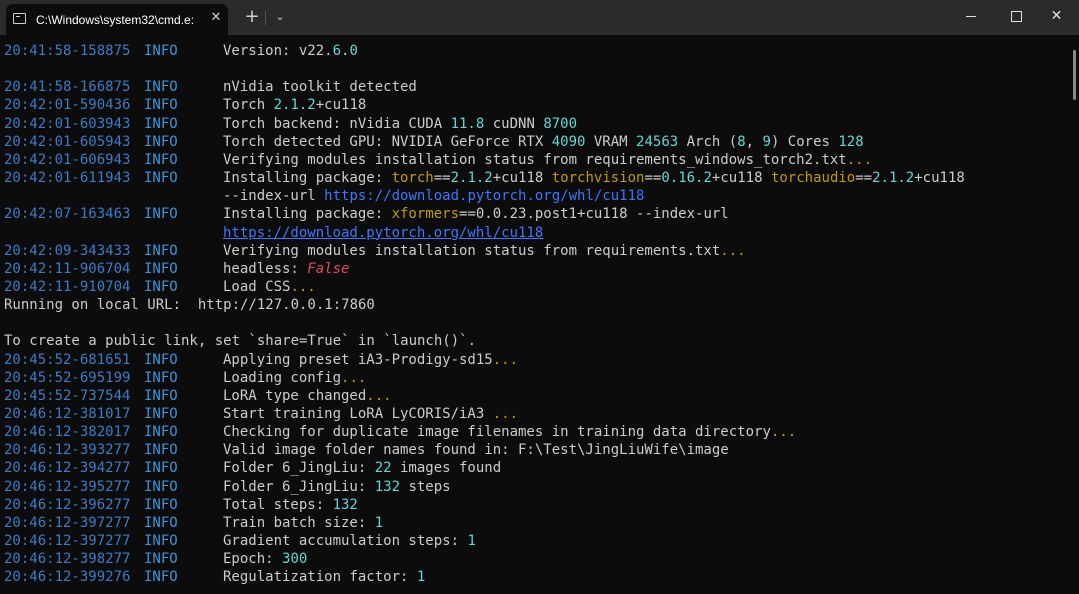 This screenshot has width=1079, height=594. Describe the element at coordinates (1056, 16) in the screenshot. I see `close-button: ✕` at that location.